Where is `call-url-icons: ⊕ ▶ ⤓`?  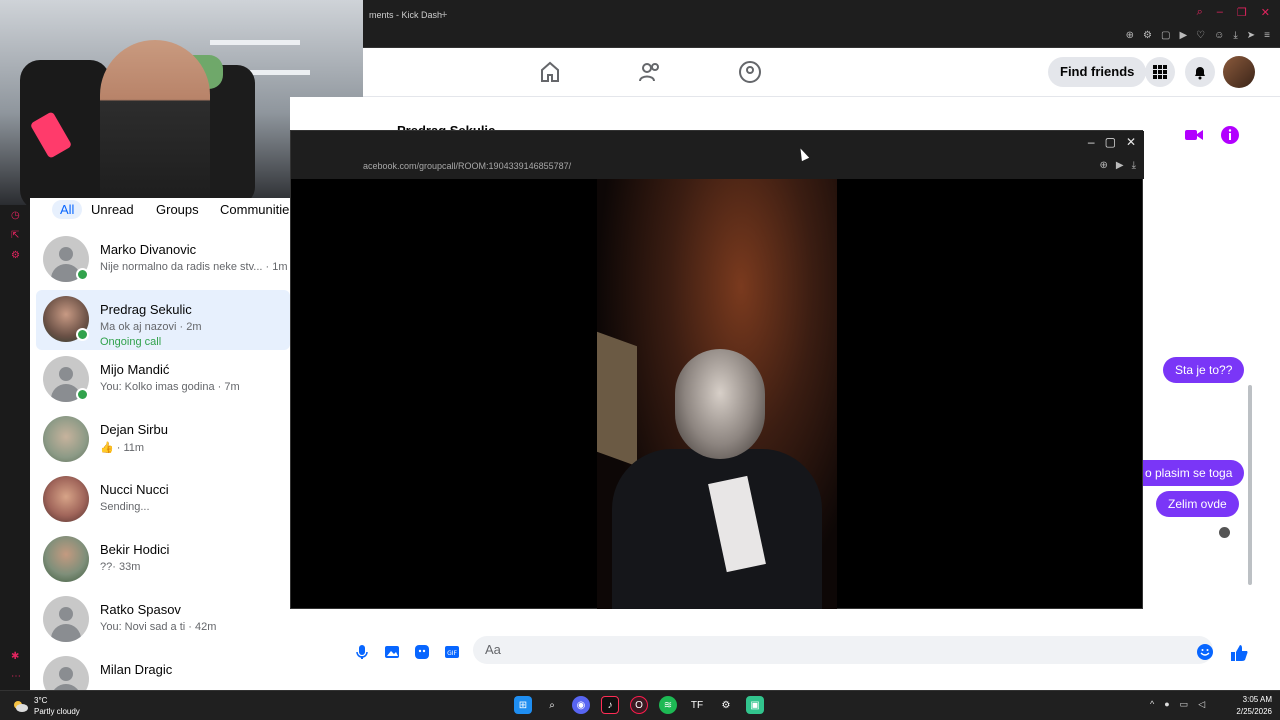
call-url-icons: ⊕ ▶ ⤓ is located at coordinates (1117, 165).